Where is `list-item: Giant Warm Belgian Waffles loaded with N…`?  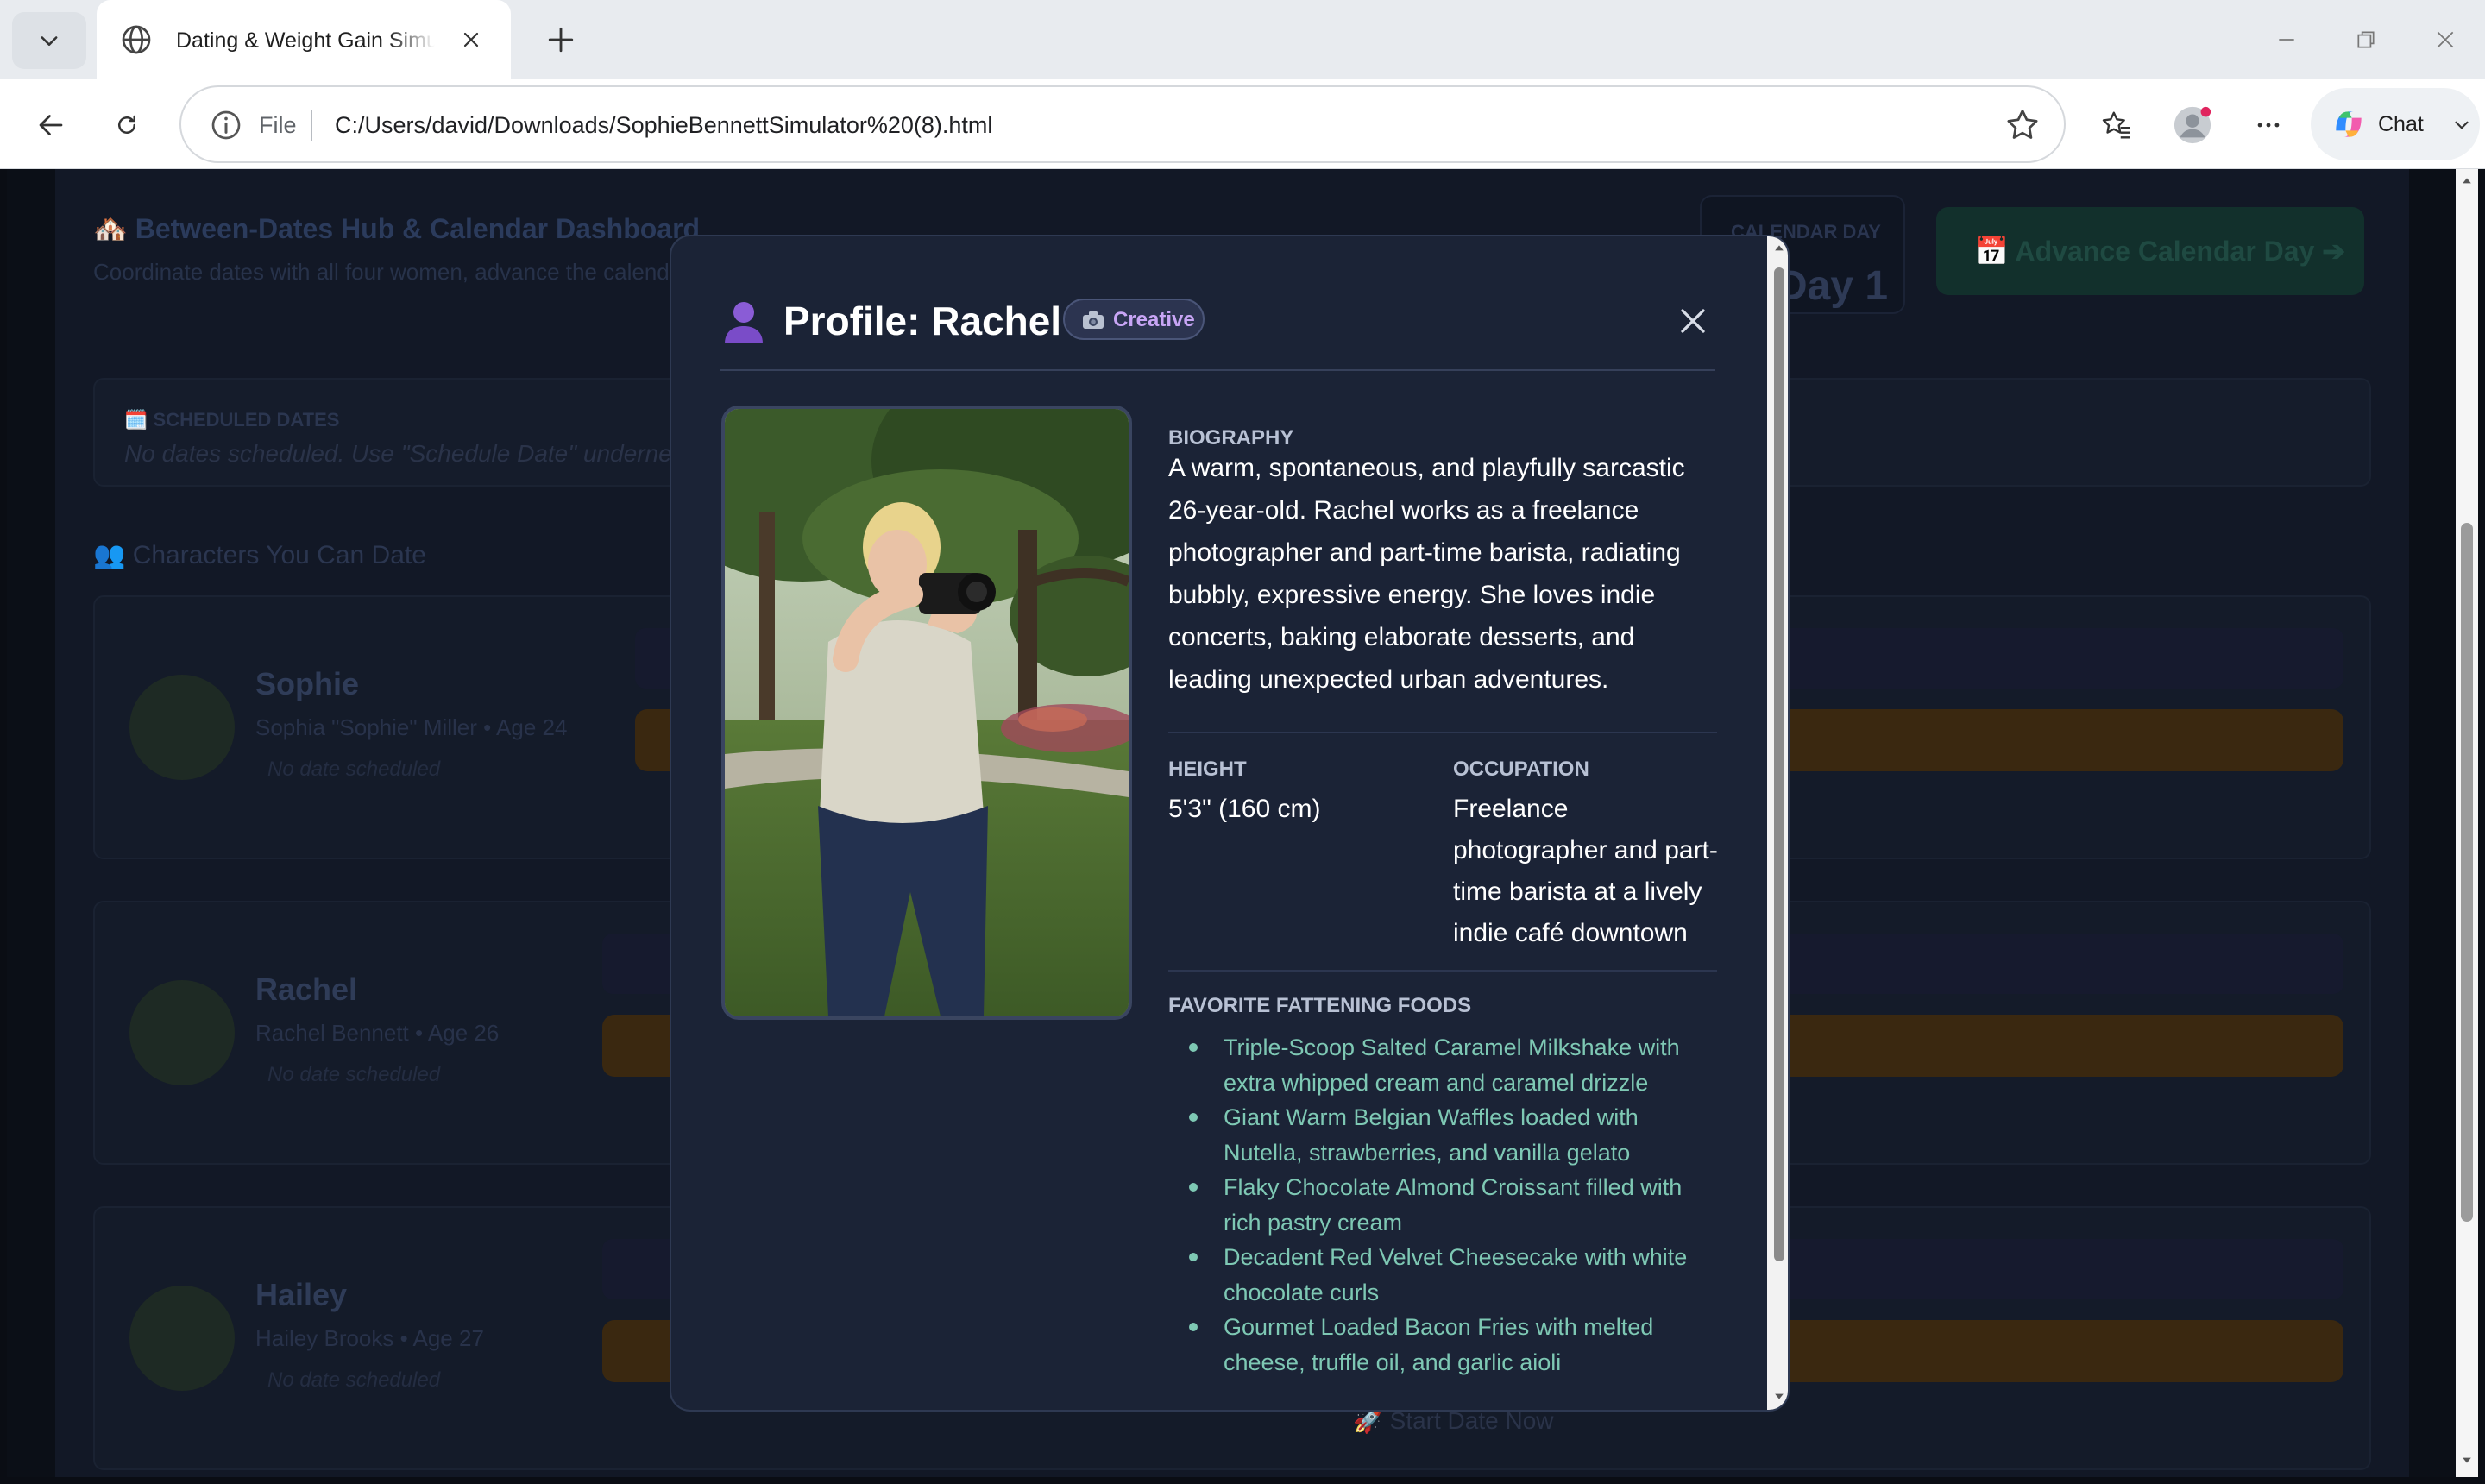 list-item: Giant Warm Belgian Waffles loaded with N… is located at coordinates (1454, 1135).